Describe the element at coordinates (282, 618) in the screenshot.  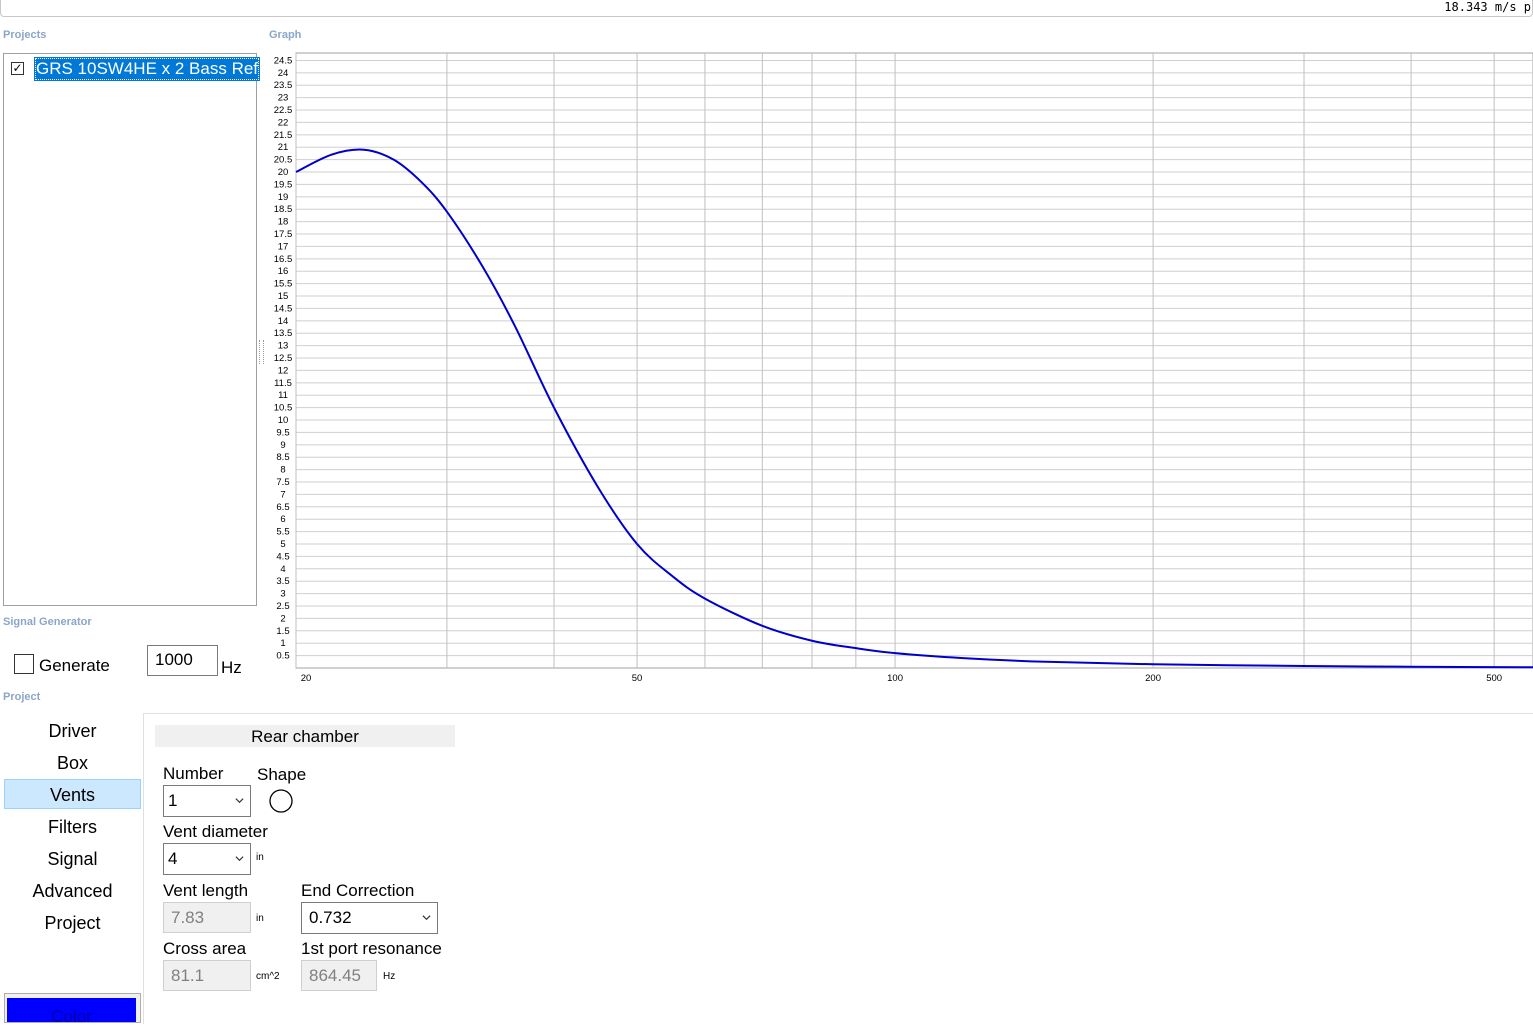
I see `y-tick-label: 2` at that location.